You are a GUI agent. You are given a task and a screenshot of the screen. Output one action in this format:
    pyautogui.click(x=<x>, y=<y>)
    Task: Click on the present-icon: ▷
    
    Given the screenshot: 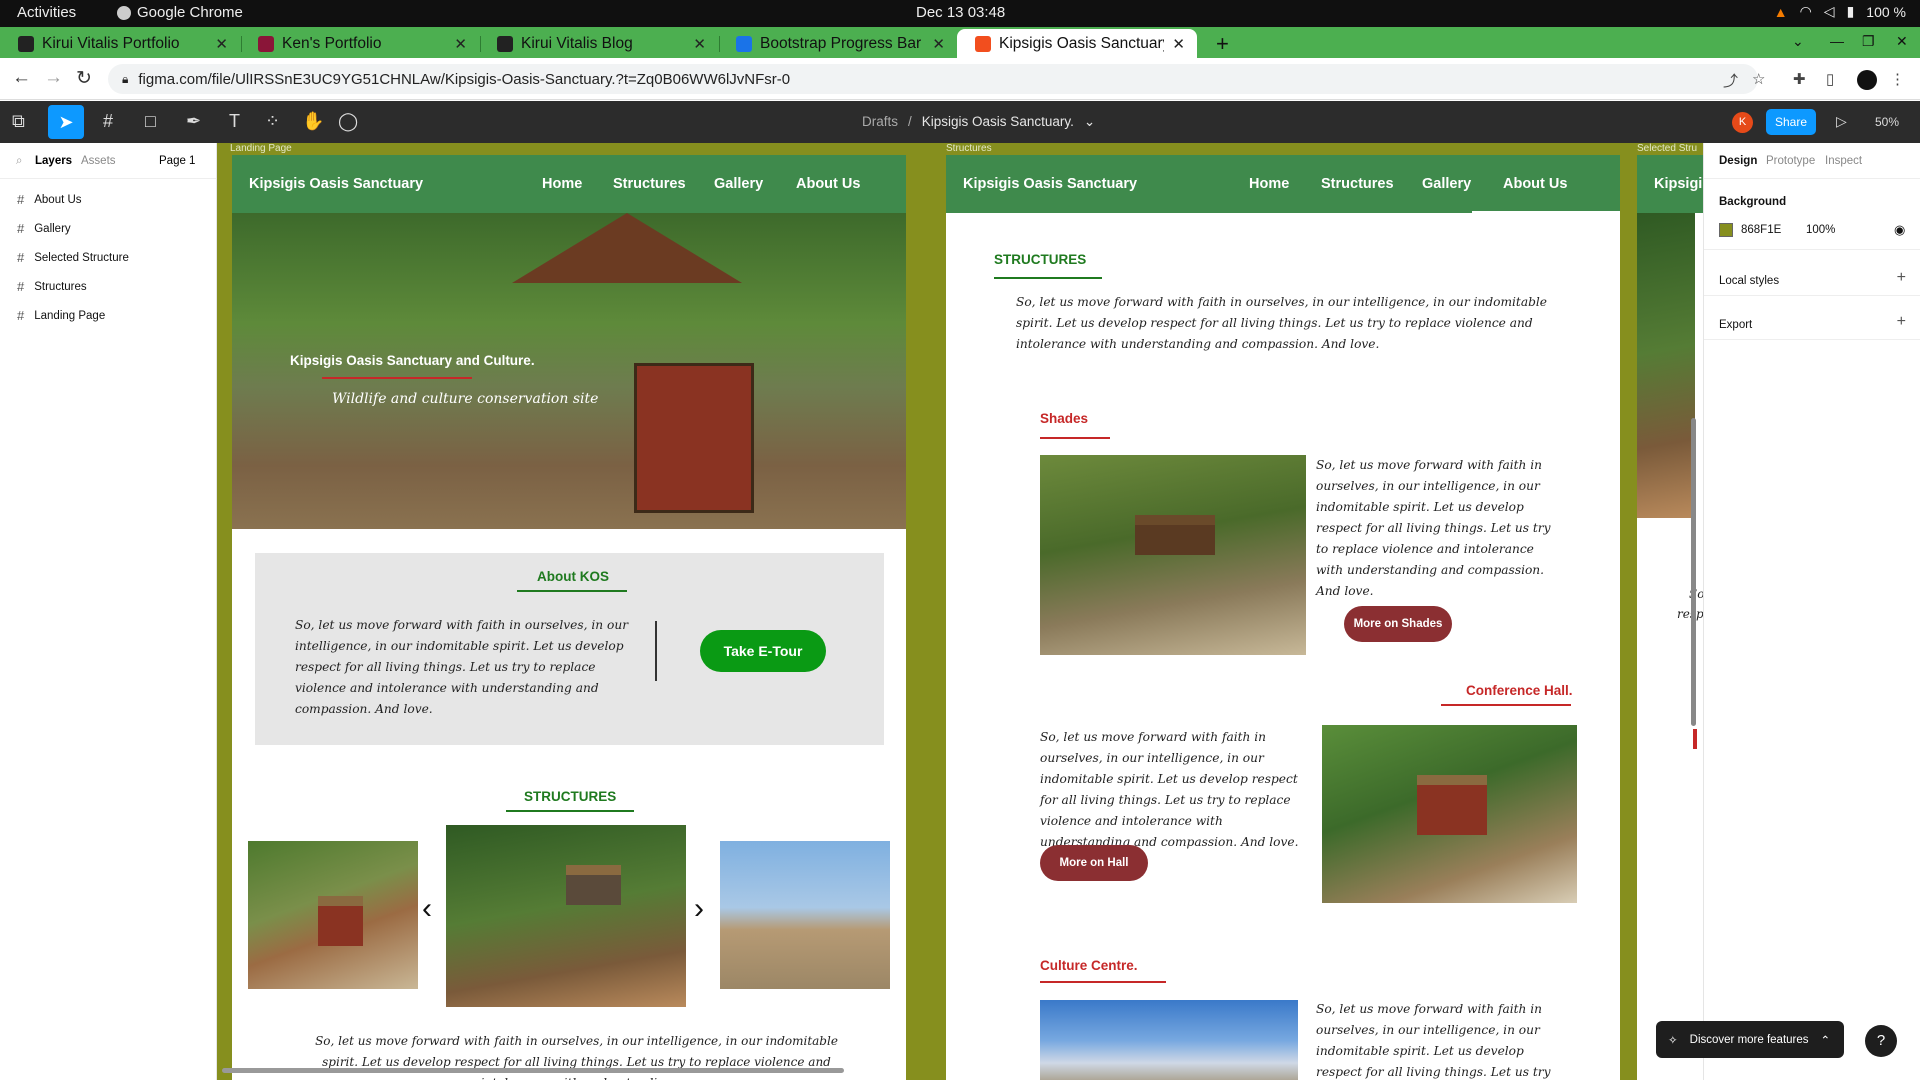 What is the action you would take?
    pyautogui.click(x=1841, y=121)
    